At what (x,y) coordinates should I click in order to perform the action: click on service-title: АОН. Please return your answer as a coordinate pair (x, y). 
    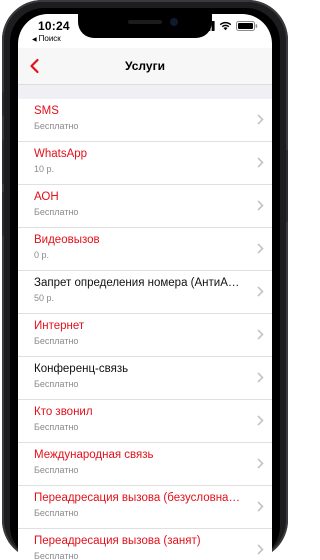
    Looking at the image, I should click on (46, 197).